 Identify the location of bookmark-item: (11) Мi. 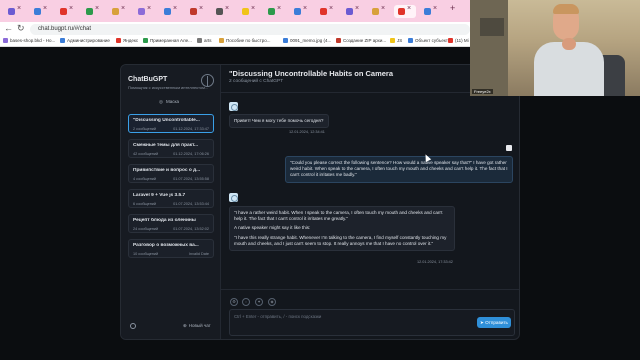
(458, 40).